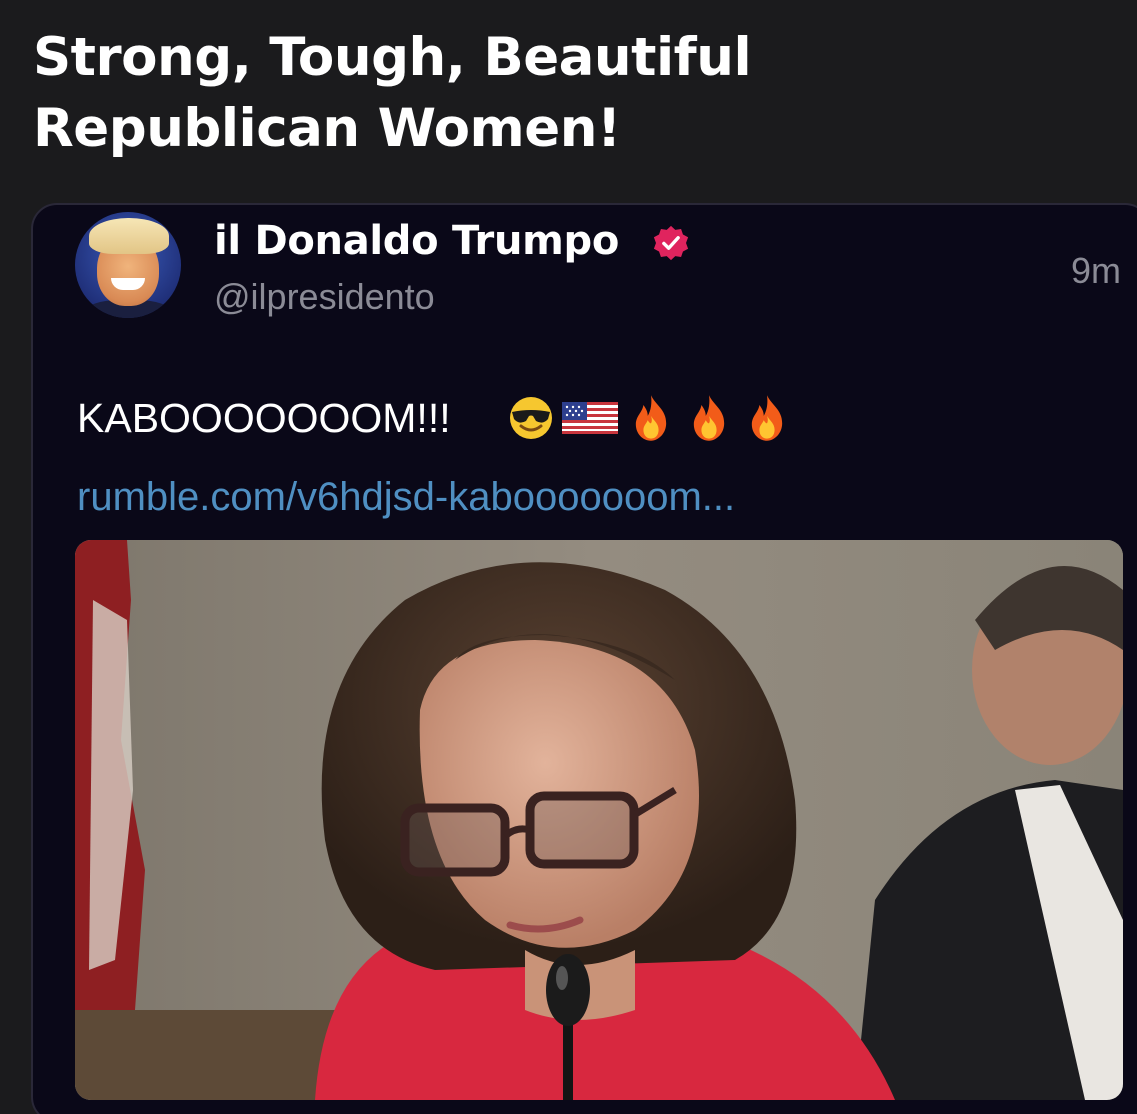 Image resolution: width=1137 pixels, height=1114 pixels. Describe the element at coordinates (129, 236) in the screenshot. I see `avatar-hair` at that location.